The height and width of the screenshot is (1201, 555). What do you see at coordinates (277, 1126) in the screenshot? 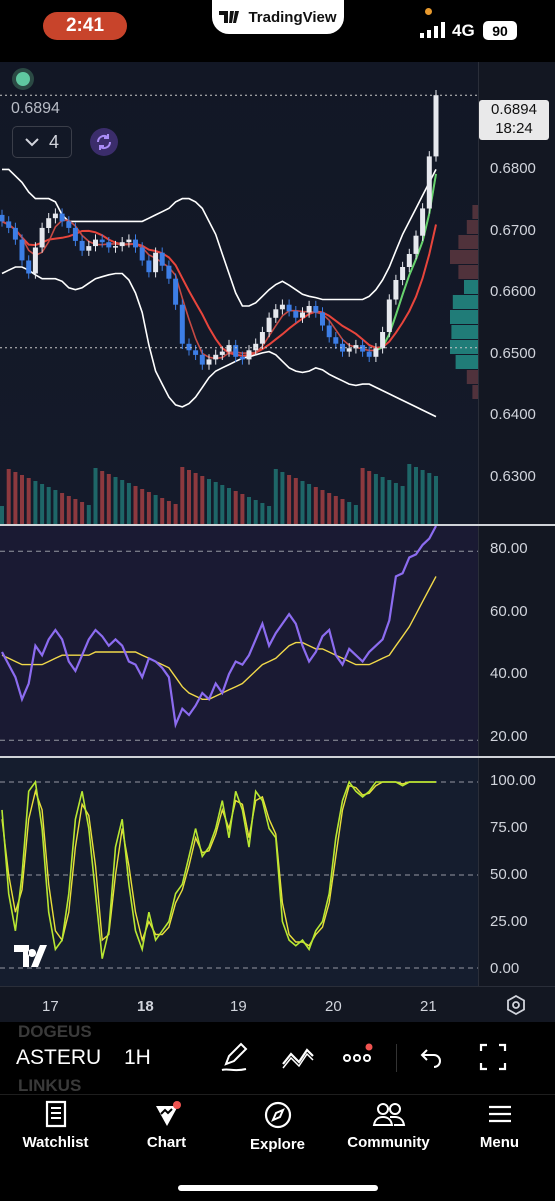
I see `nav-explore: Explore` at bounding box center [277, 1126].